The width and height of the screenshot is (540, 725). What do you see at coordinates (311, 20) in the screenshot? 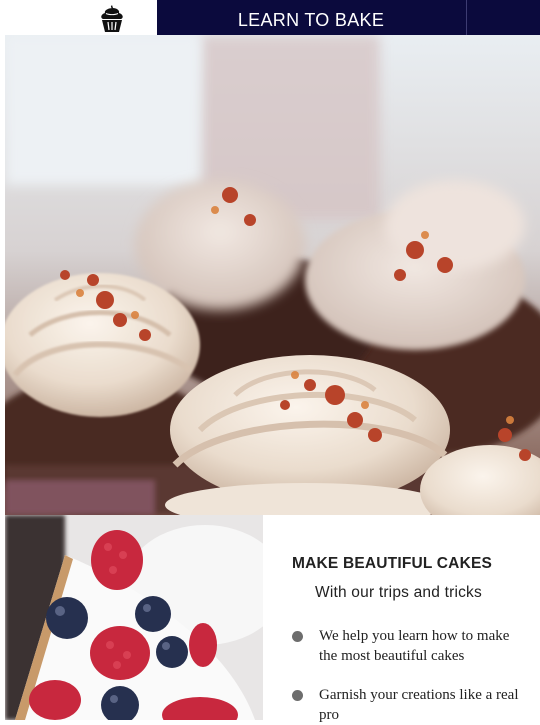
I see `site-title: LEARN TO BAKE` at bounding box center [311, 20].